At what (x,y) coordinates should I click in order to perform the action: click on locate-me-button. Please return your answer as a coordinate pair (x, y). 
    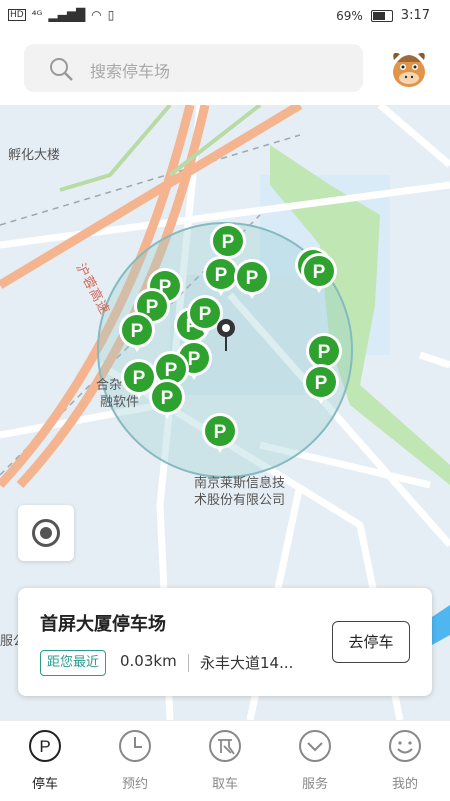
    Looking at the image, I should click on (46, 533).